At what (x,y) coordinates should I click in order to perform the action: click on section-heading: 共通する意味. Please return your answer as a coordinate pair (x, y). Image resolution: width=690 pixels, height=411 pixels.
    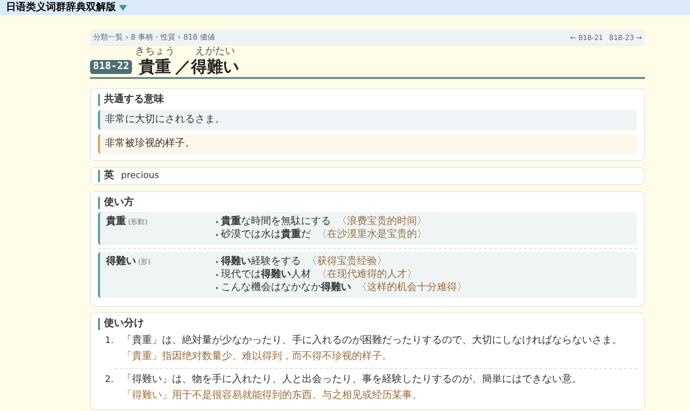
    Looking at the image, I should click on (367, 100).